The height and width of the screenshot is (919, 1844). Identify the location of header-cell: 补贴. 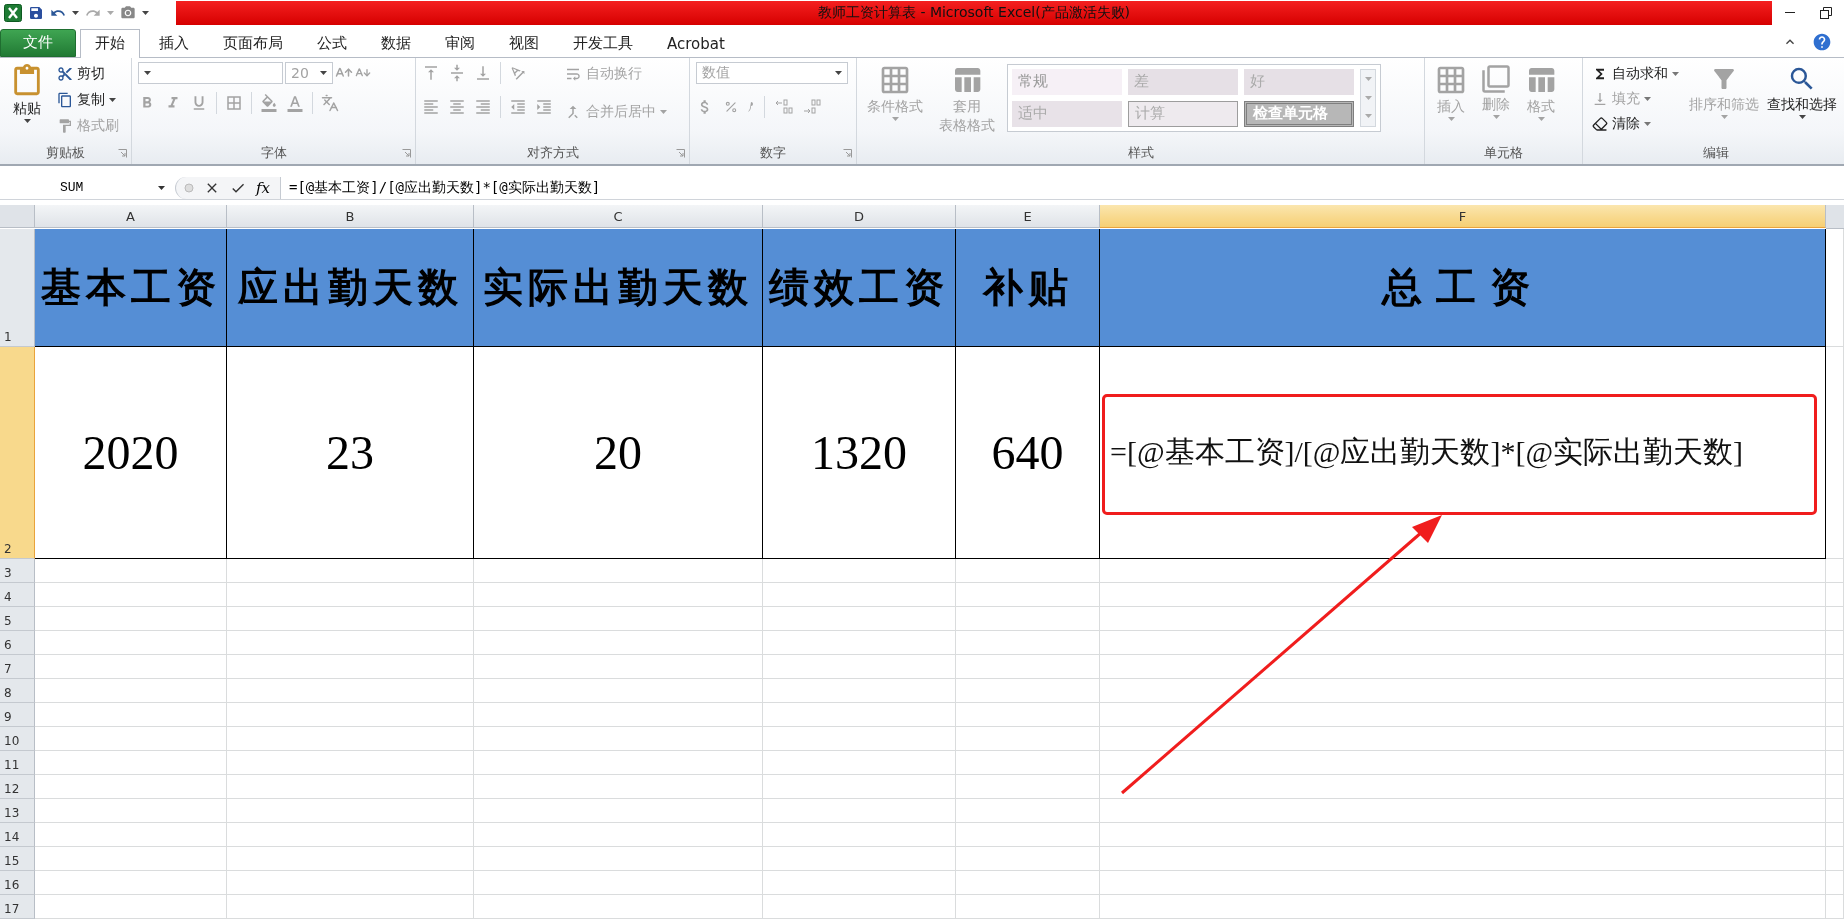
(1028, 288).